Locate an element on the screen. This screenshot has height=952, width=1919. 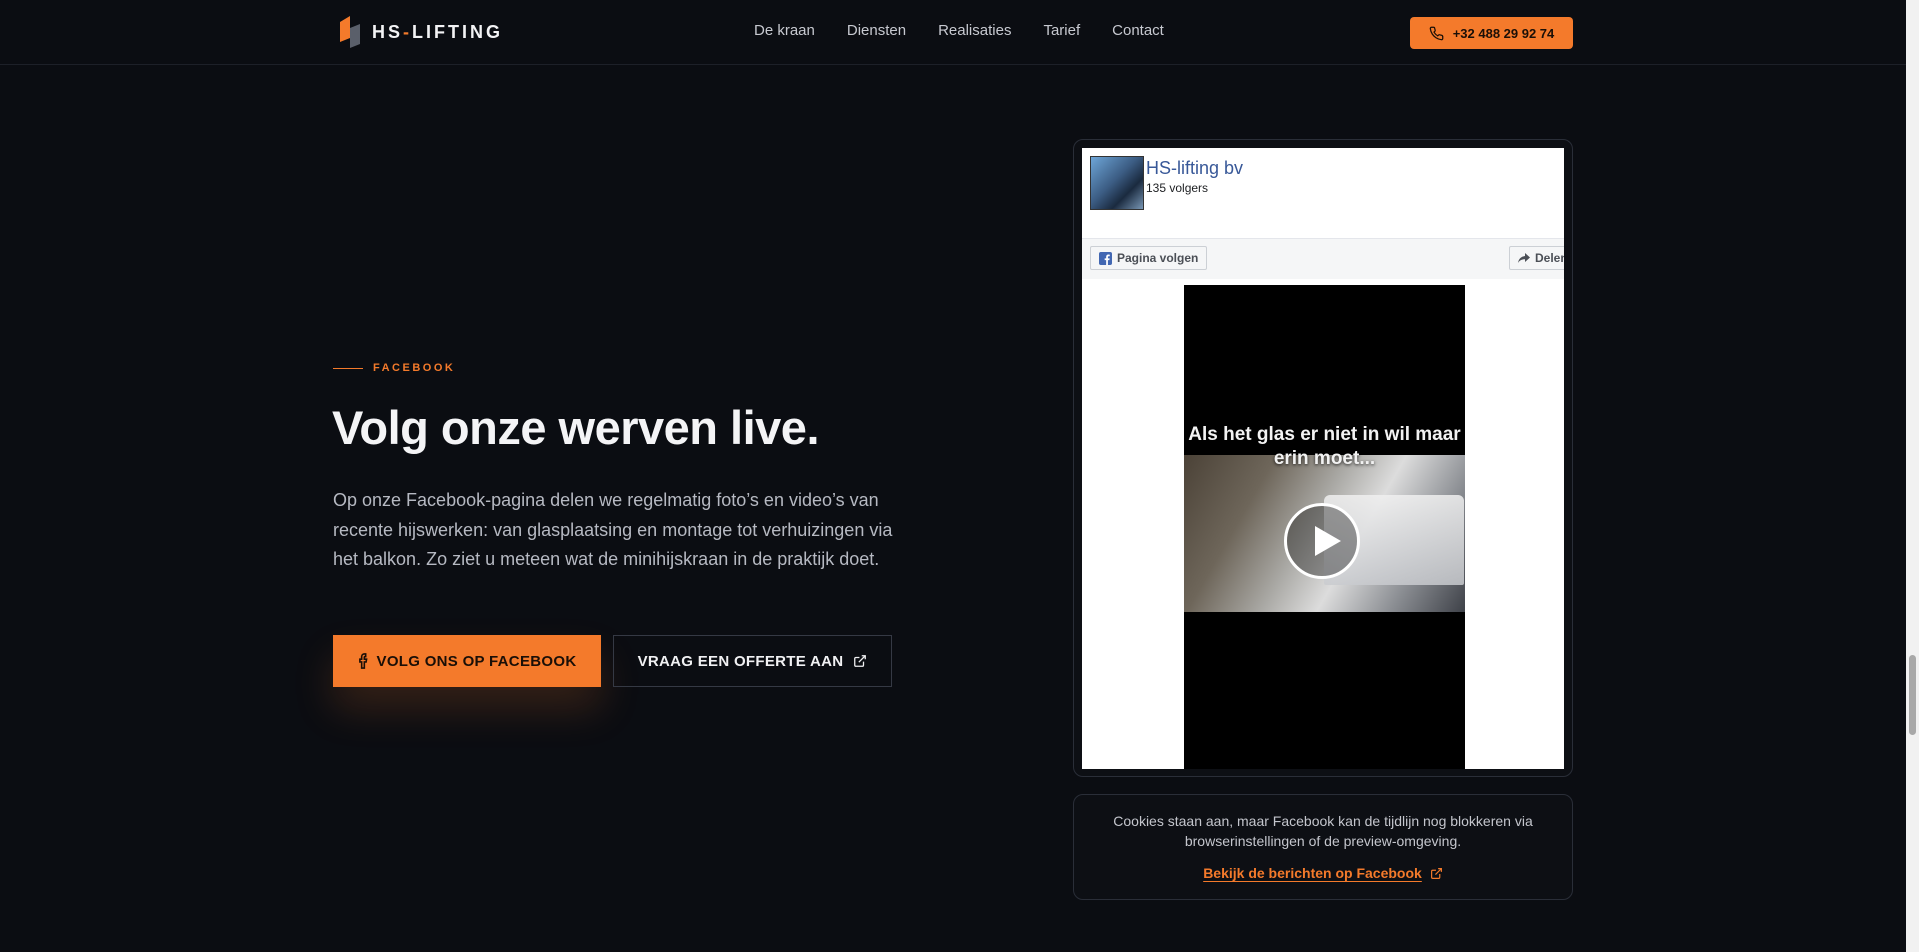
share-button: Delen is located at coordinates (1536, 258).